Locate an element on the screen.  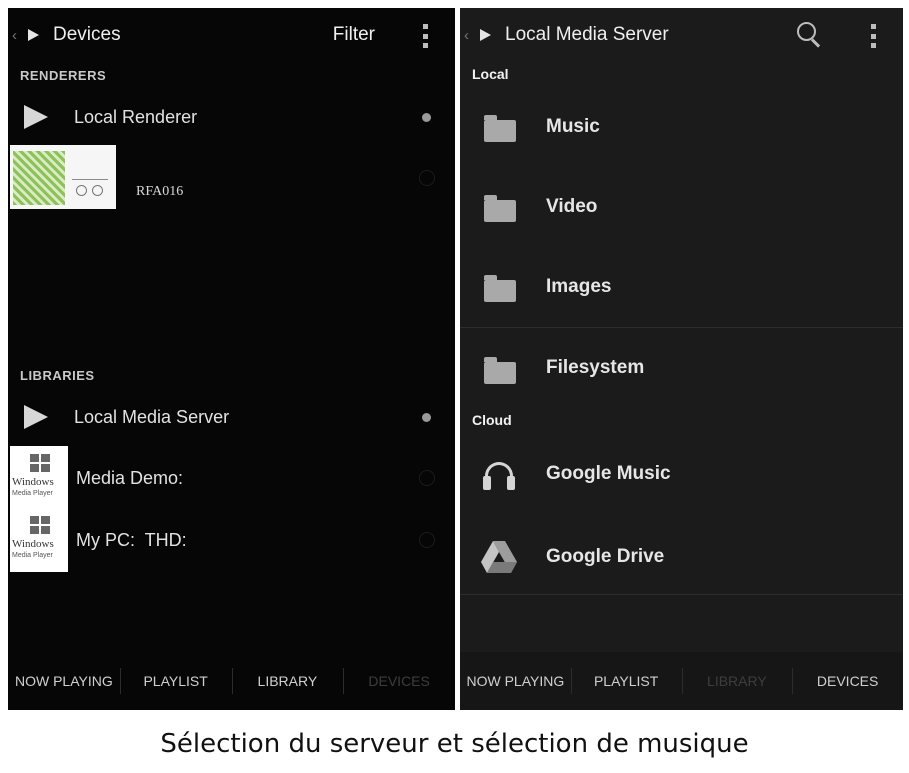
local-group-label: Local is located at coordinates (490, 74).